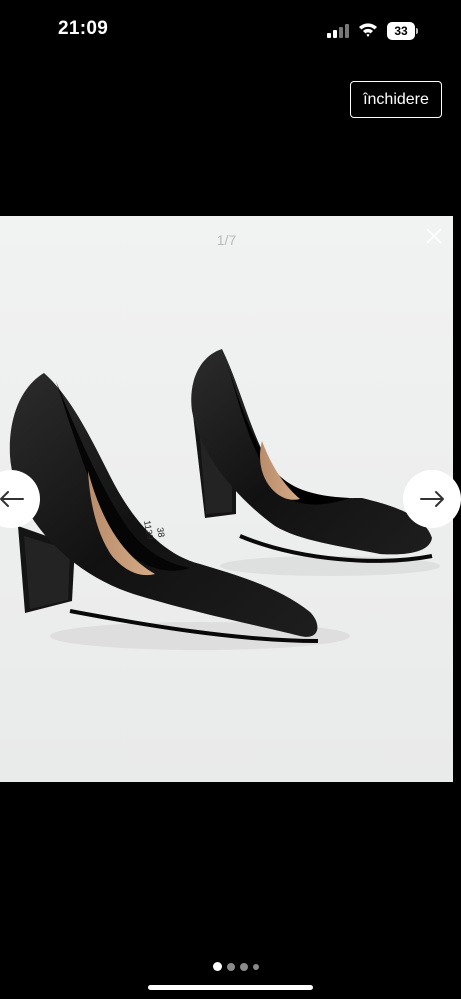 Image resolution: width=461 pixels, height=999 pixels. I want to click on previous-image-button, so click(20, 499).